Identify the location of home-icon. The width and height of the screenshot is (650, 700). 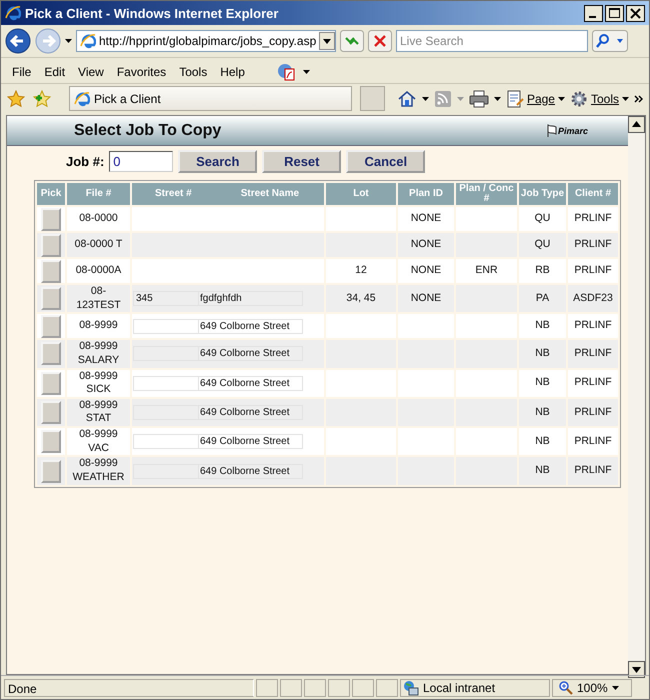
(406, 99).